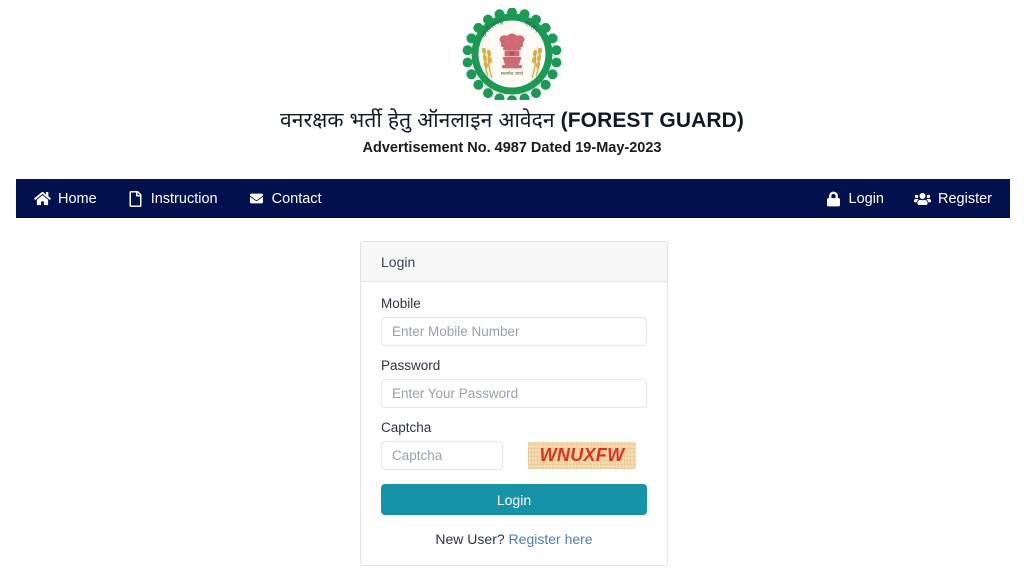  I want to click on login-card-body: Mobile Password Captcha WNUXFW Login, so click(514, 423).